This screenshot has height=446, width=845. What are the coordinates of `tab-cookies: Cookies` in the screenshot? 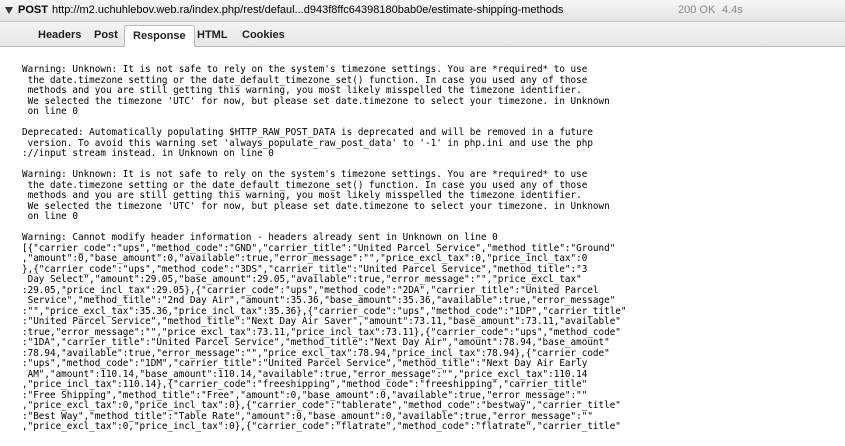 It's located at (263, 36).